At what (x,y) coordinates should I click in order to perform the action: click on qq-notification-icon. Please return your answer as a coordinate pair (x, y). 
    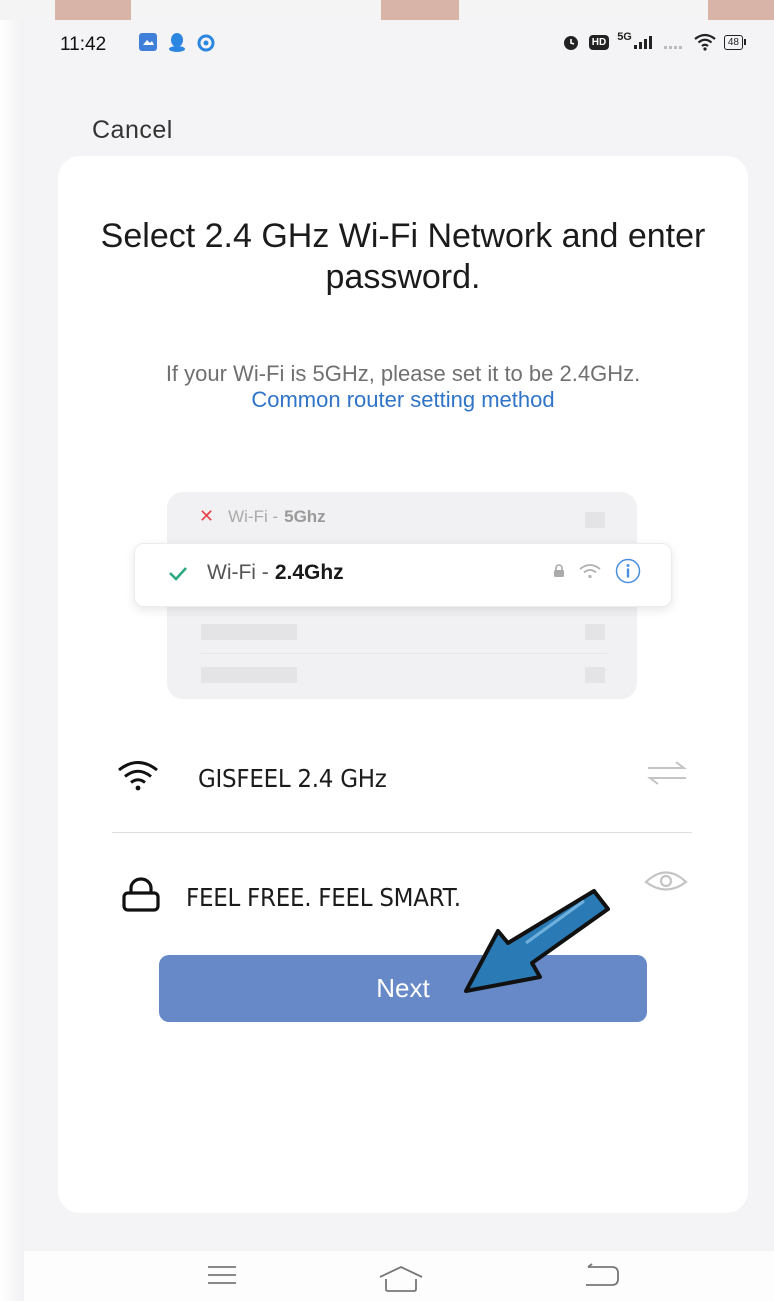
    Looking at the image, I should click on (177, 42).